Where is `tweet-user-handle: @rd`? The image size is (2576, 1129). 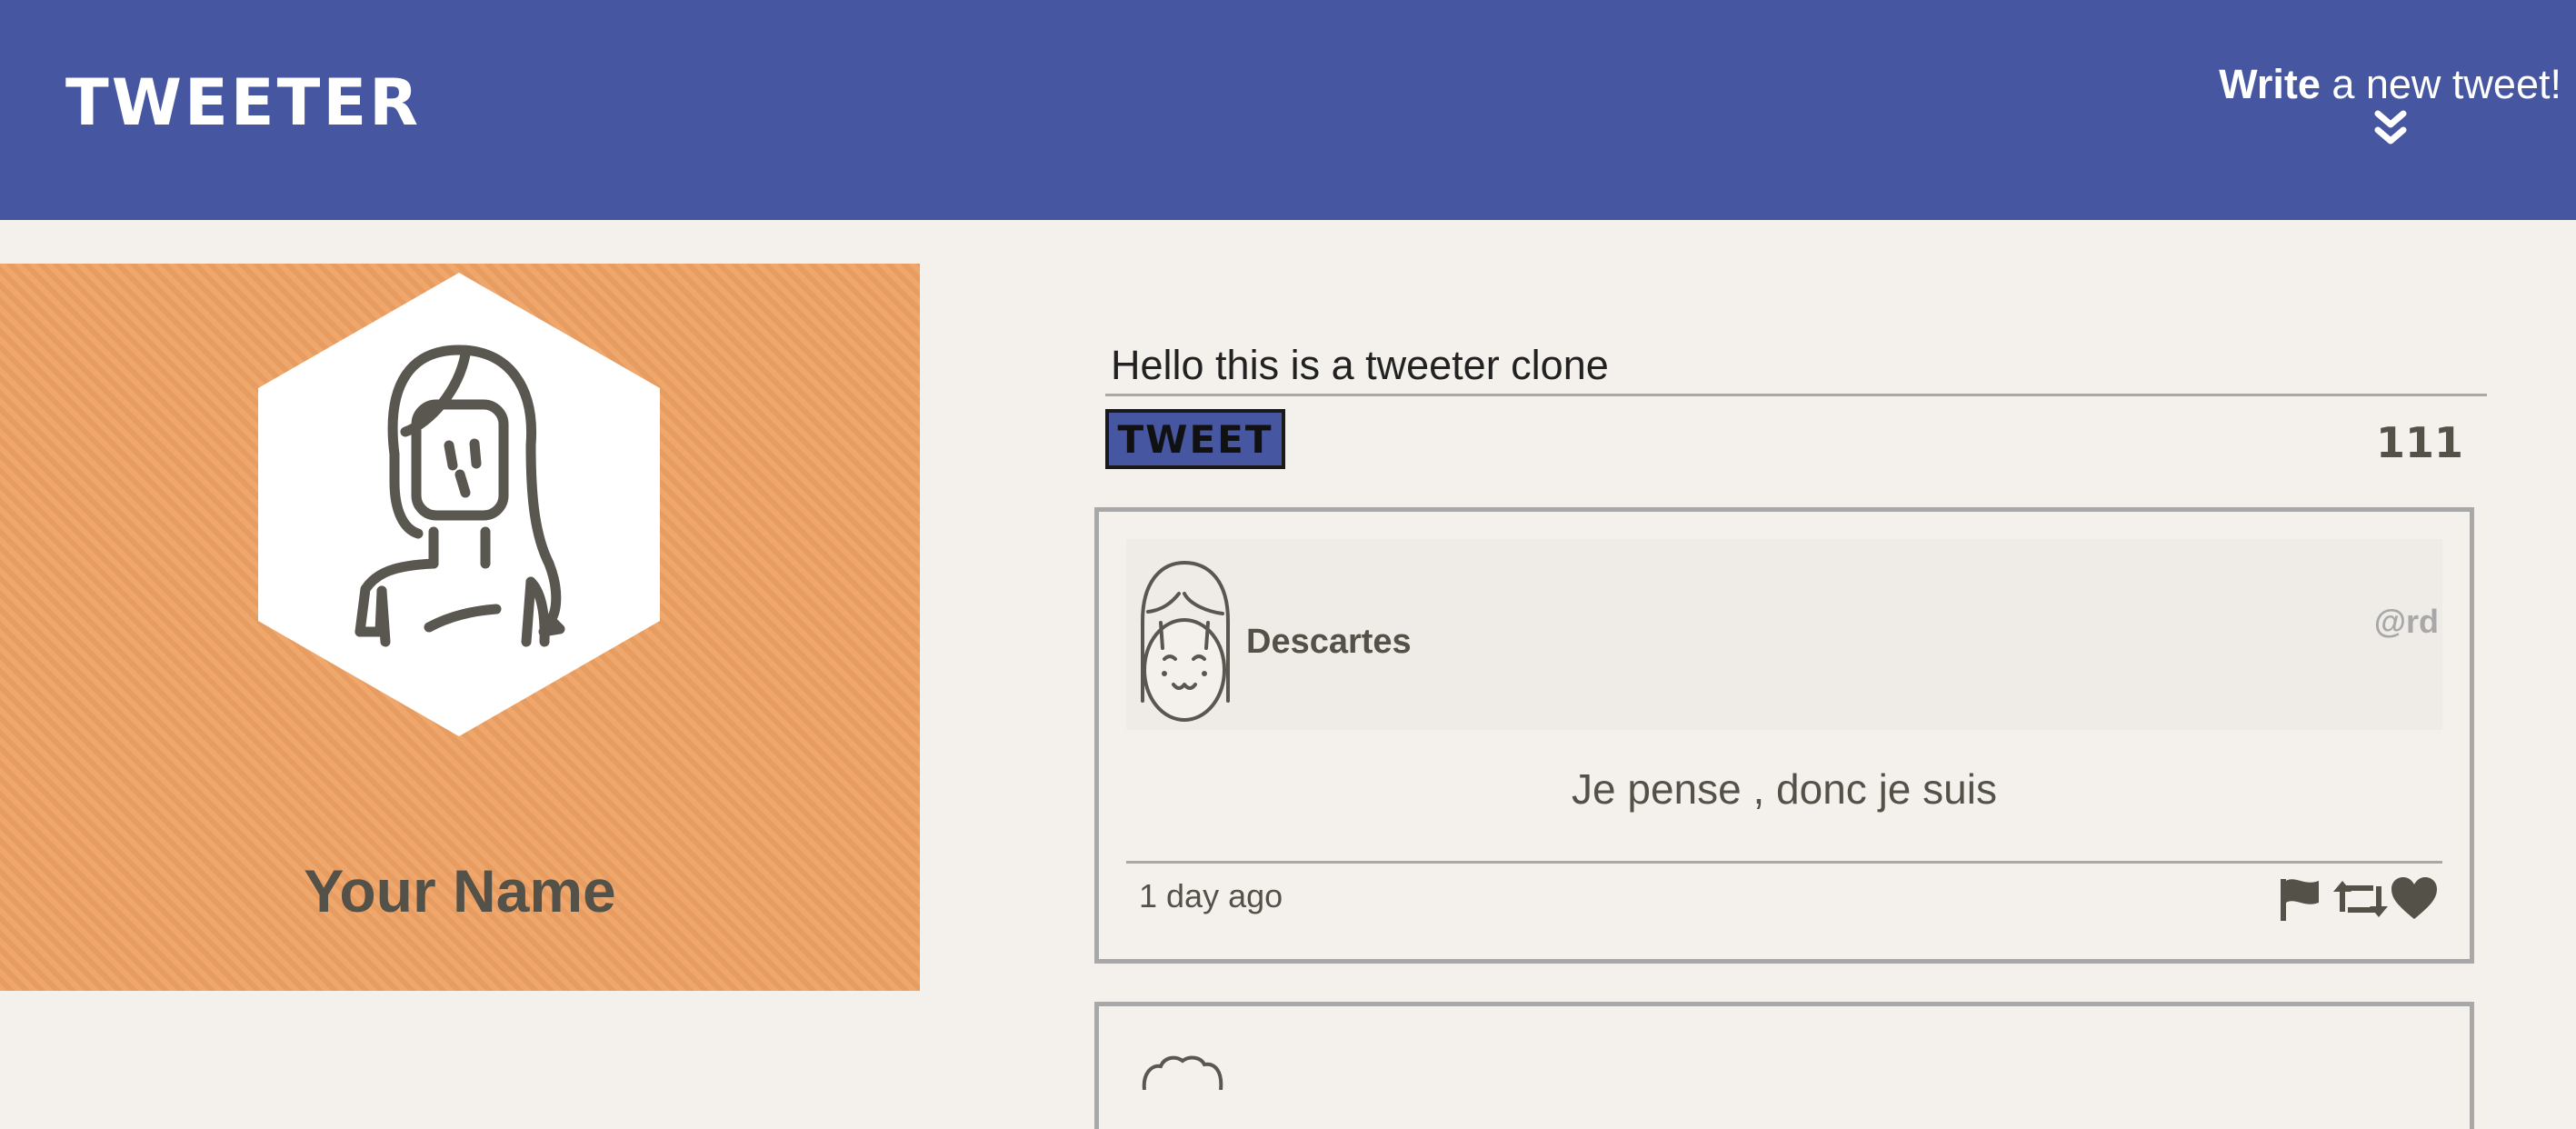
tweet-user-handle: @rd is located at coordinates (2406, 622).